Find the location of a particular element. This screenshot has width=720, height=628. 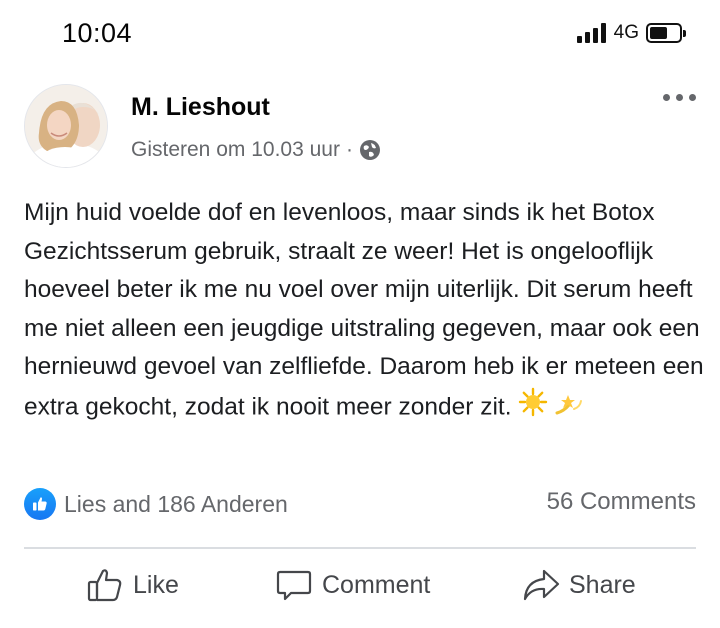

comment-button: Comment is located at coordinates (352, 585).